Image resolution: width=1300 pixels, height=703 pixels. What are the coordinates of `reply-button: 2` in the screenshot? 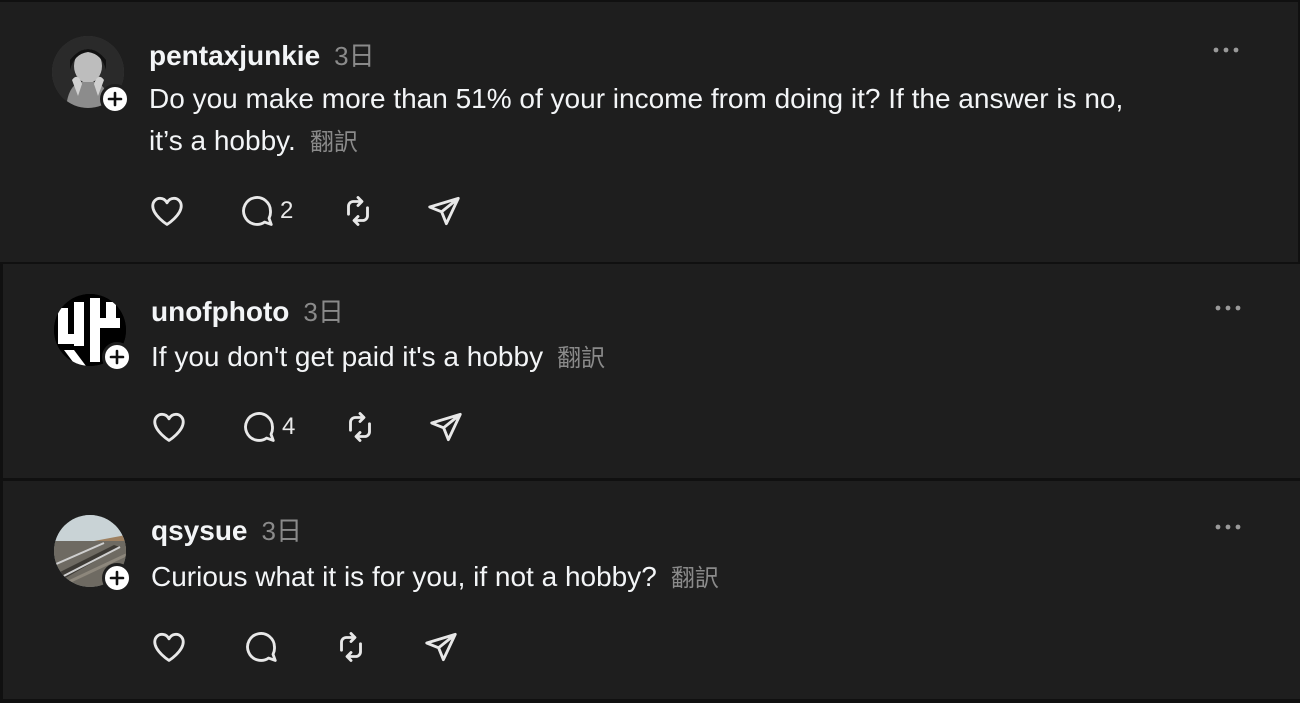 It's located at (265, 211).